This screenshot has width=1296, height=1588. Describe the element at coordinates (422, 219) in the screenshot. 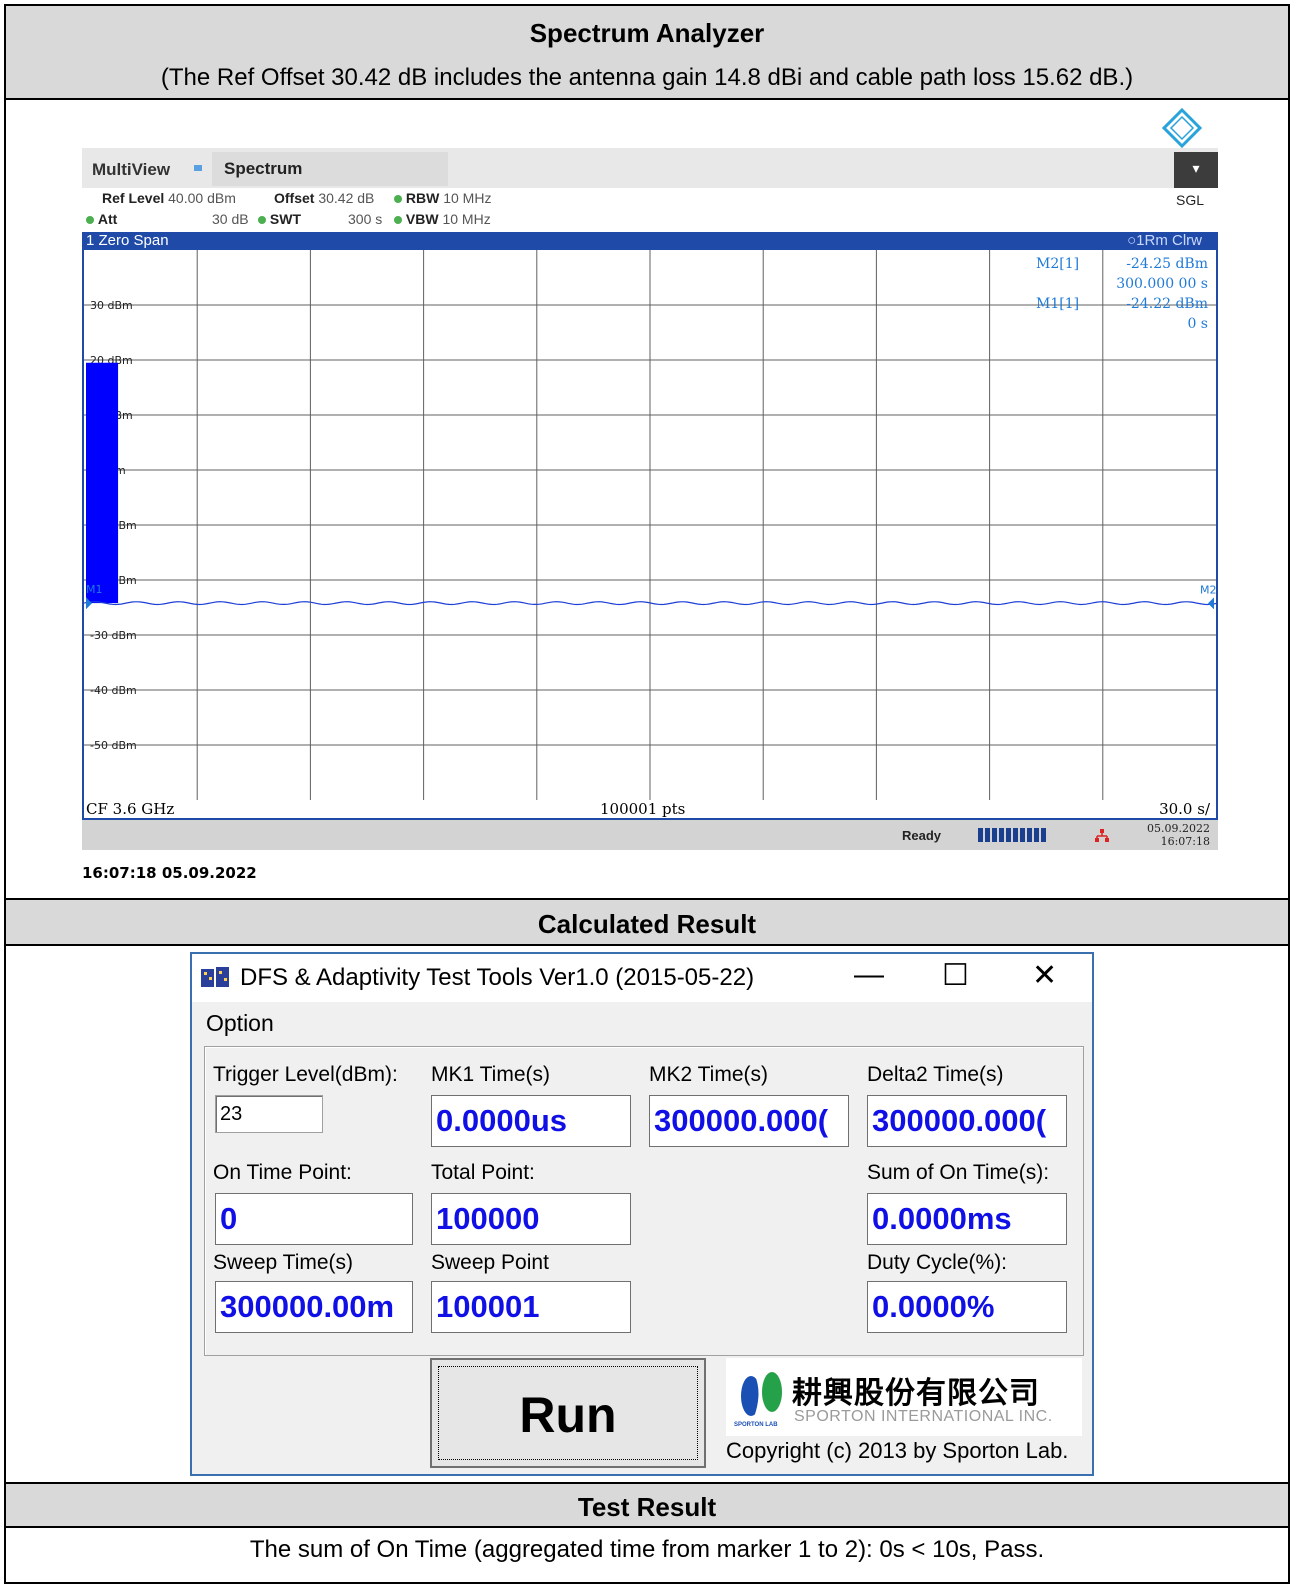

I see `vbw-label: VBW` at that location.